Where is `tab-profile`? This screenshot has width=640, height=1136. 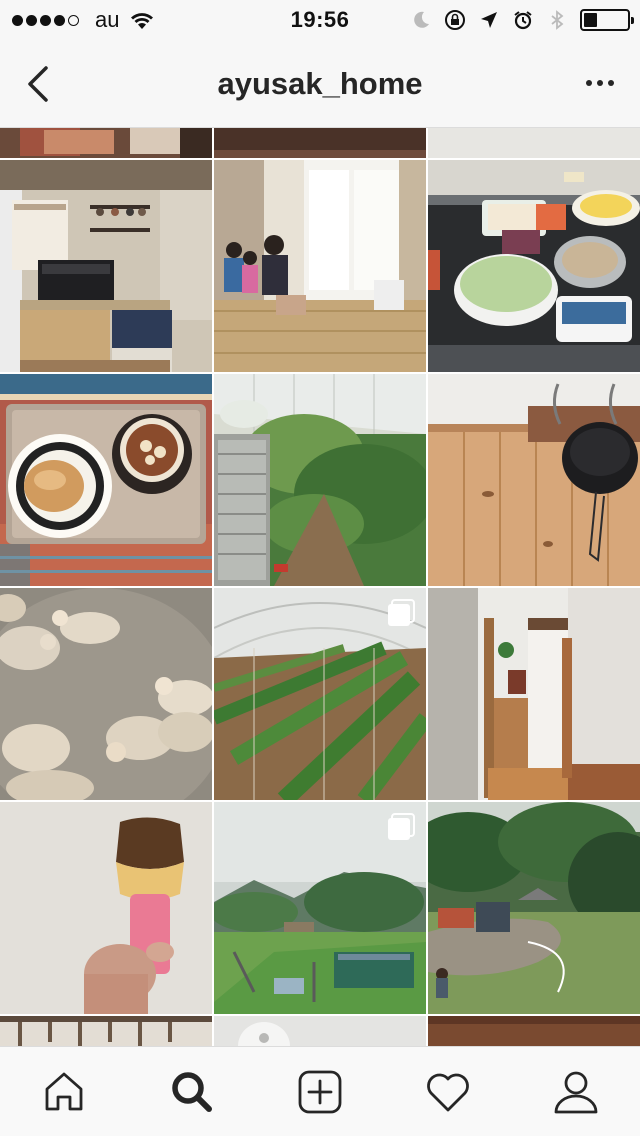
tab-profile is located at coordinates (576, 1091).